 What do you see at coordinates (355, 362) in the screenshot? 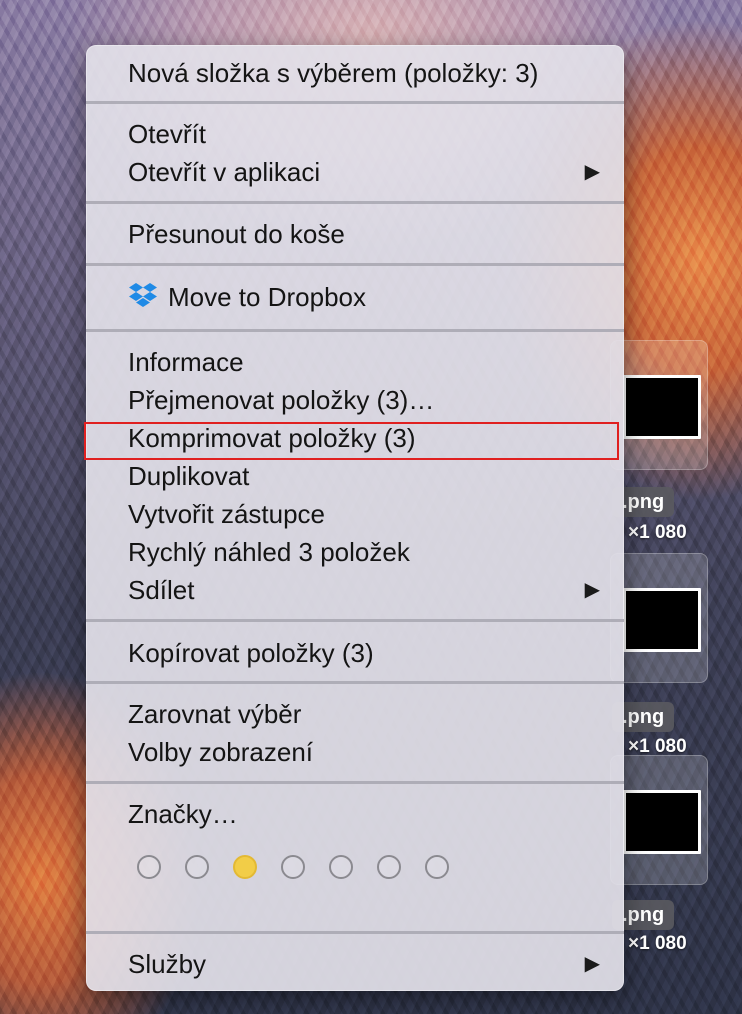
I see `menu-item-get-info: Informace` at bounding box center [355, 362].